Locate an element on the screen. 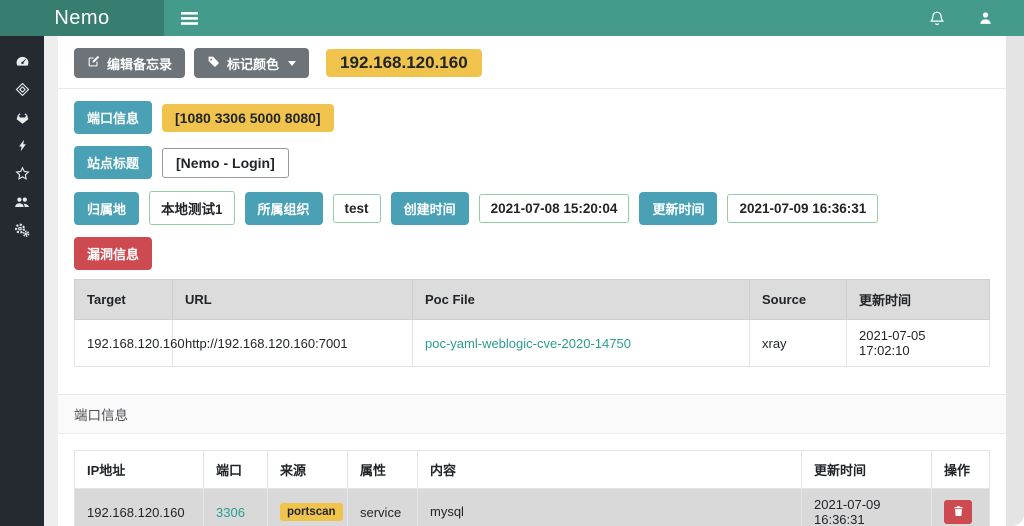  vuln-target: 192.168.120.160 is located at coordinates (129, 343).